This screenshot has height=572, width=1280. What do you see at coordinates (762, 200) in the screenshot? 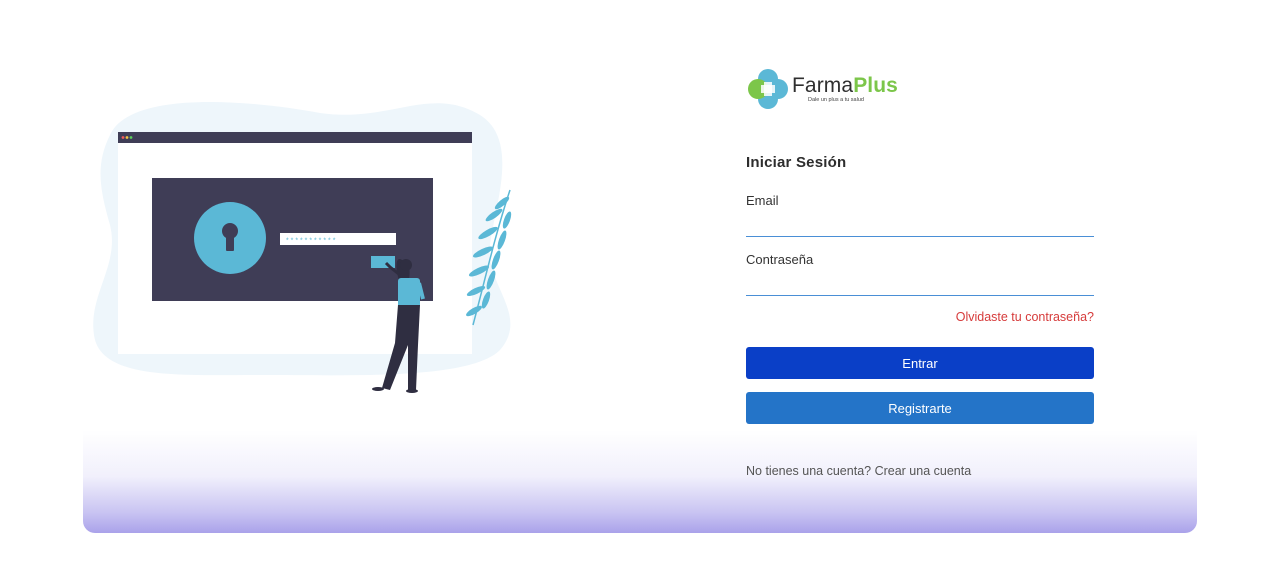
I see `email-label: Email` at bounding box center [762, 200].